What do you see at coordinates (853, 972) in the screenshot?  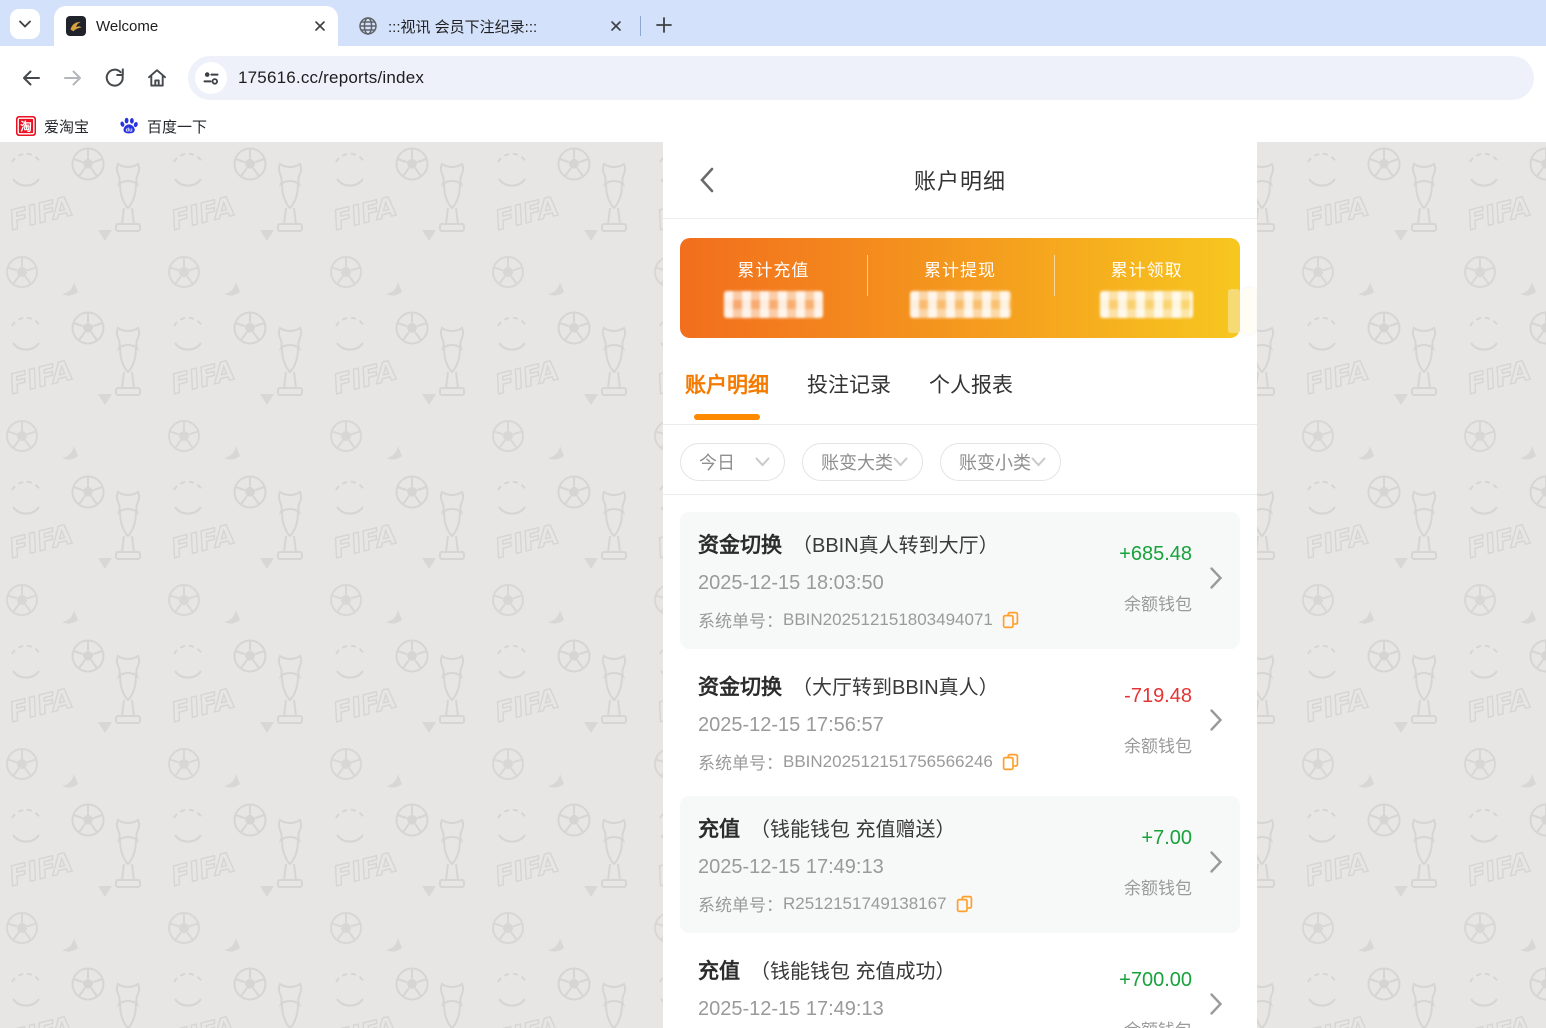 I see `transaction-subtitle: （钱能钱包 充值成功）` at bounding box center [853, 972].